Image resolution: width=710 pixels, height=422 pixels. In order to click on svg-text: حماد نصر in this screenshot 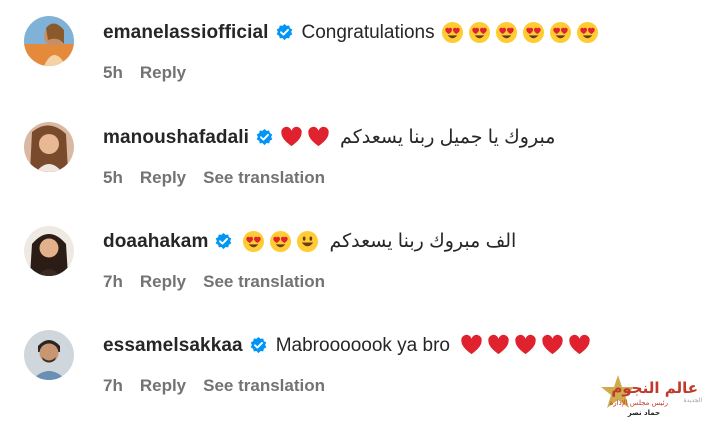, I will do `click(643, 413)`.